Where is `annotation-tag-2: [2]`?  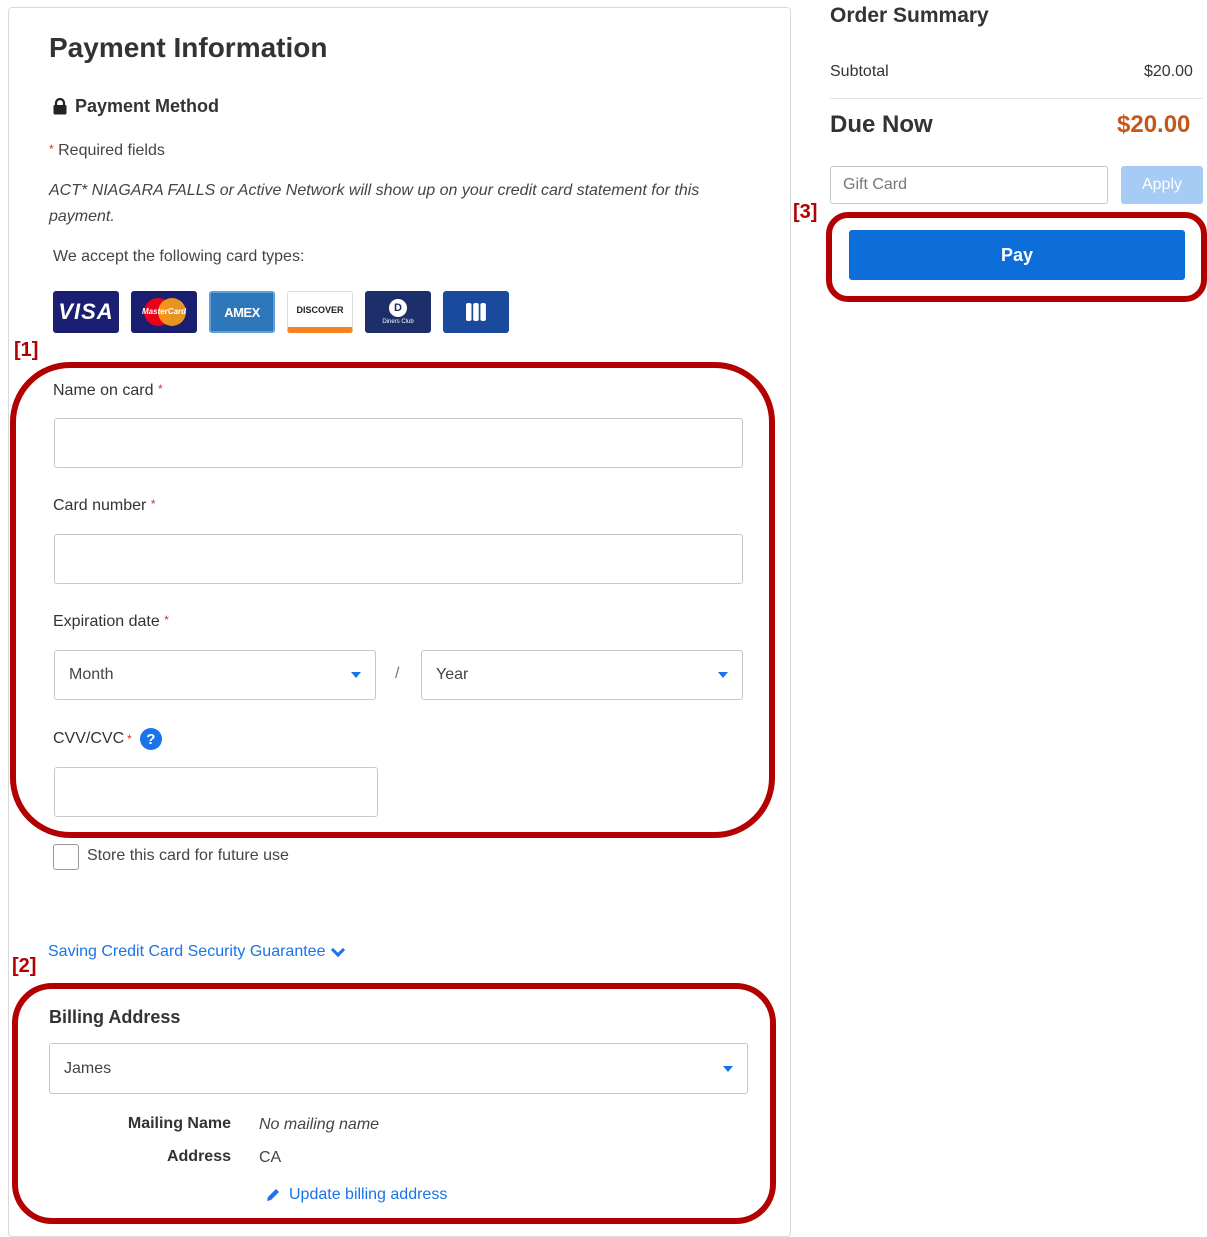
annotation-tag-2: [2] is located at coordinates (24, 966).